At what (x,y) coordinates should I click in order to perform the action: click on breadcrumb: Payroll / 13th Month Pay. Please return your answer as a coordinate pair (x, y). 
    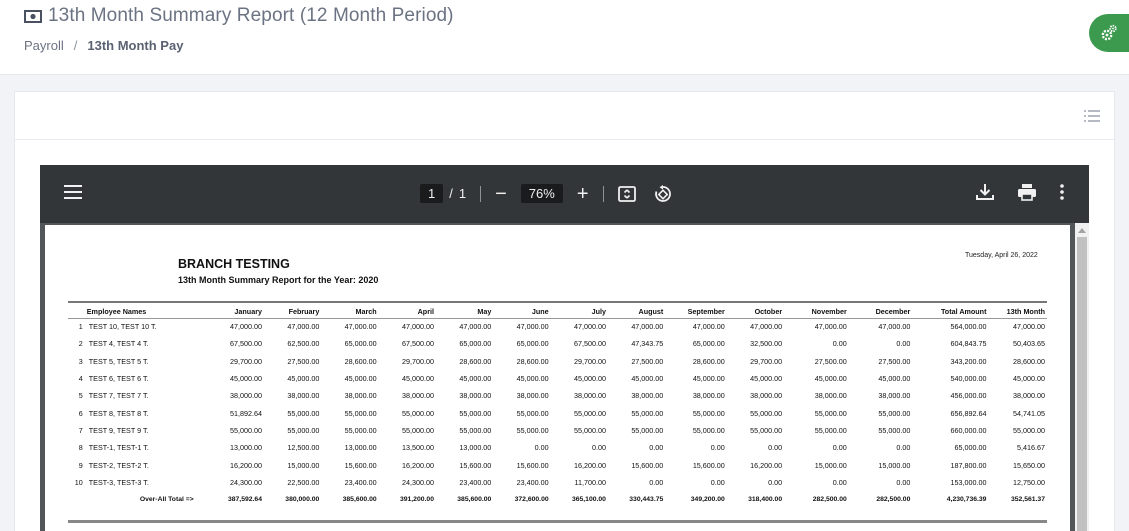
    Looking at the image, I should click on (103, 45).